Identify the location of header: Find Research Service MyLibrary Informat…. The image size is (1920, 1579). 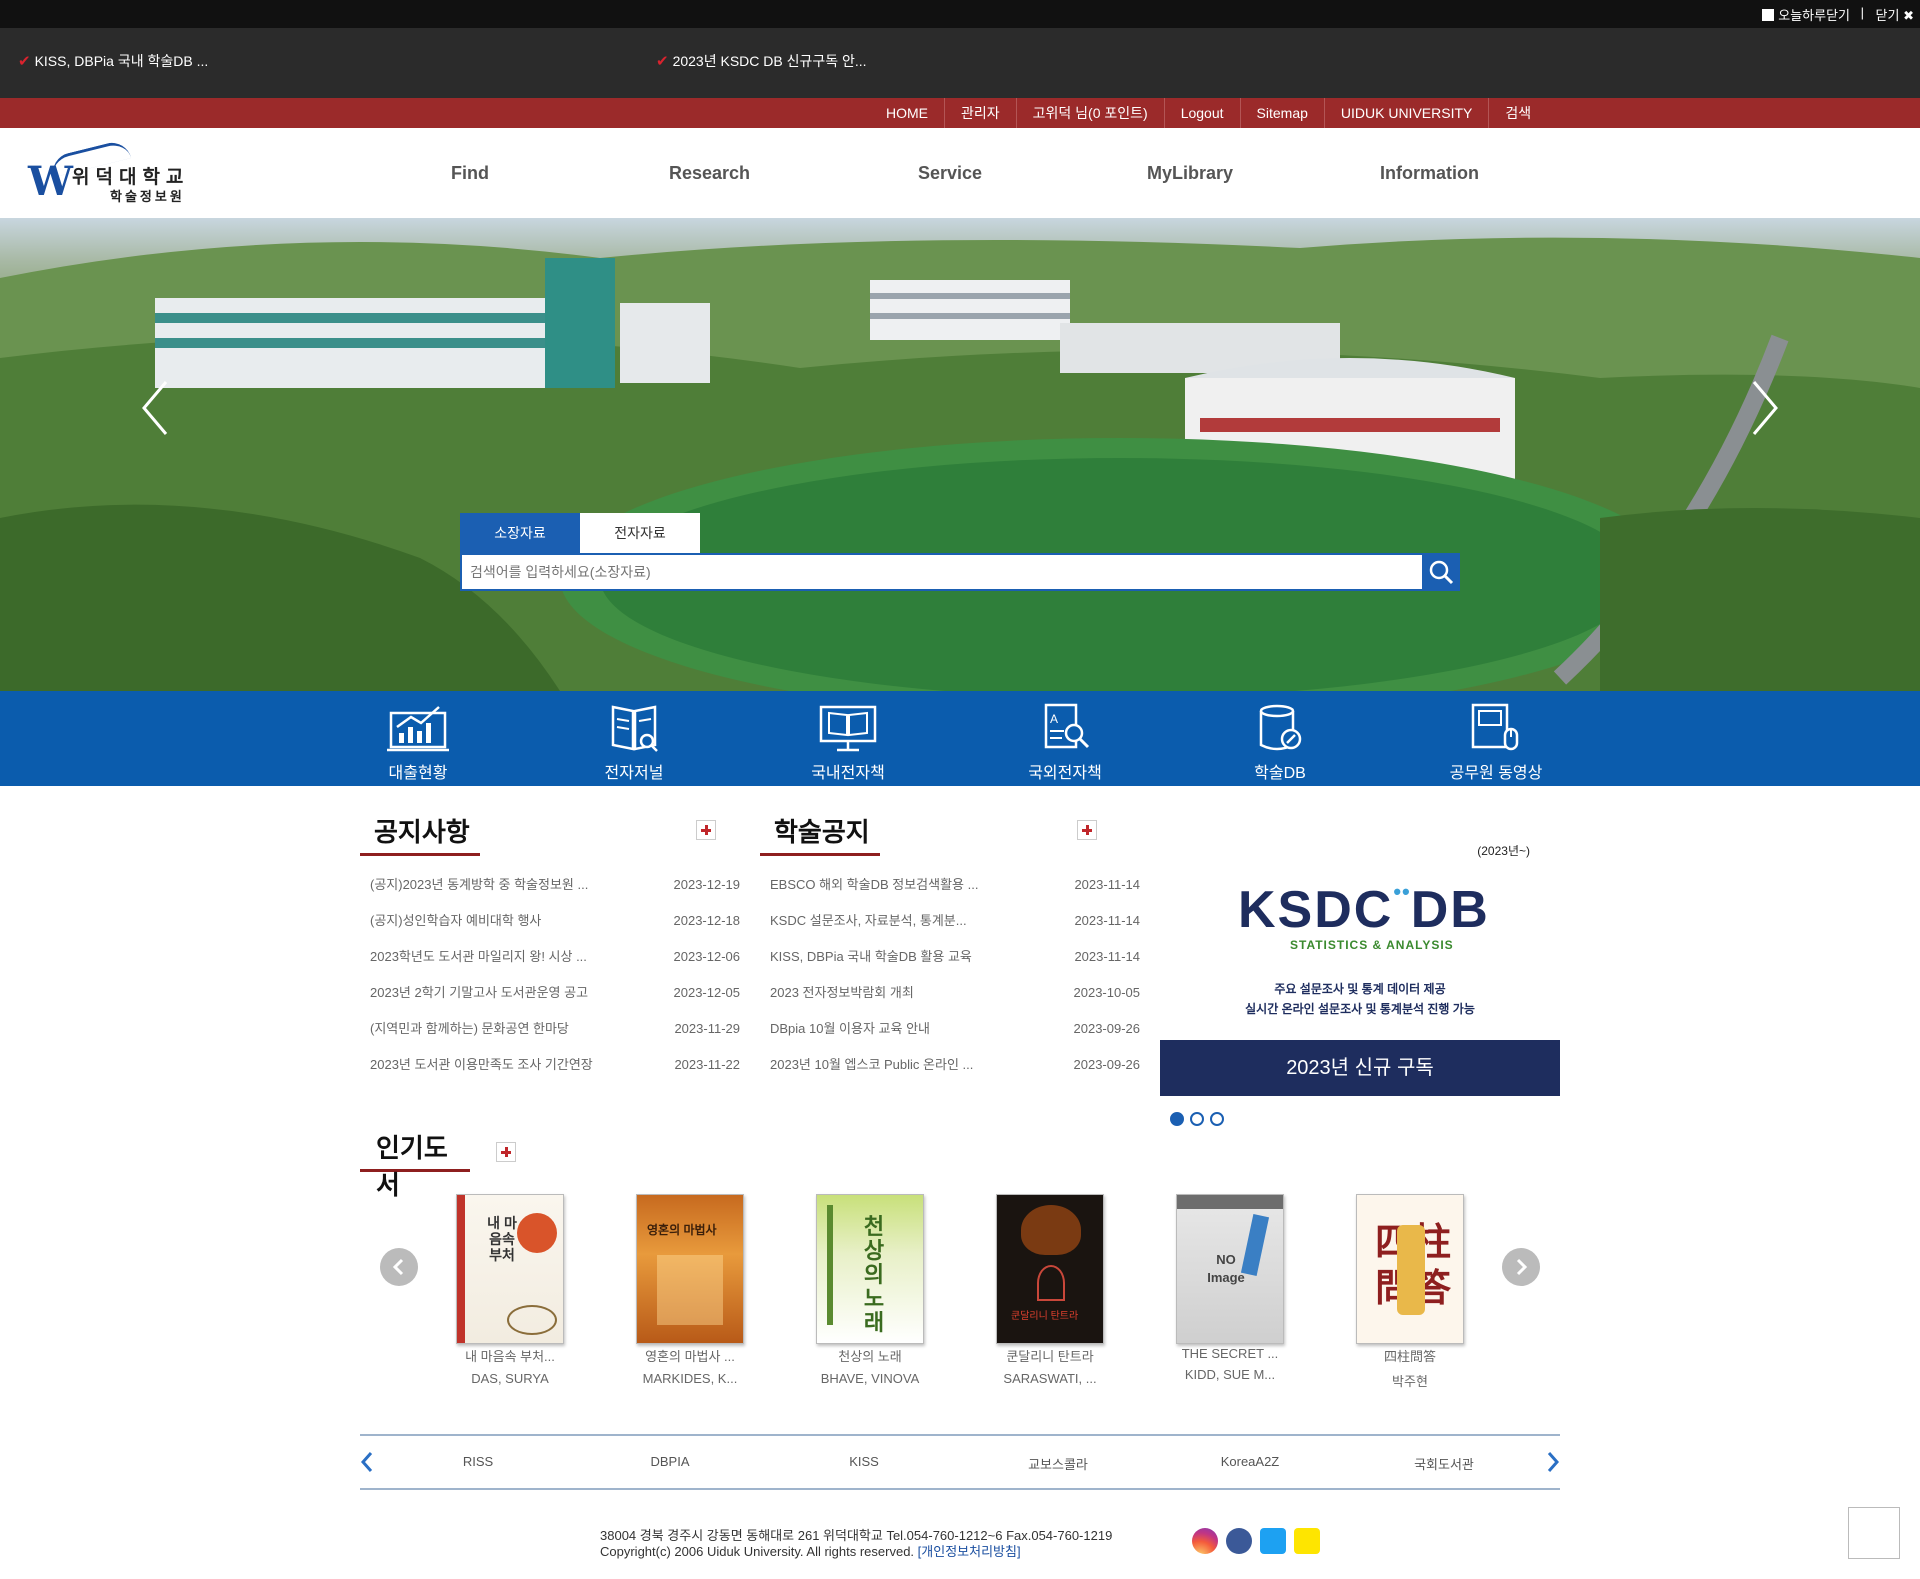
(960, 173).